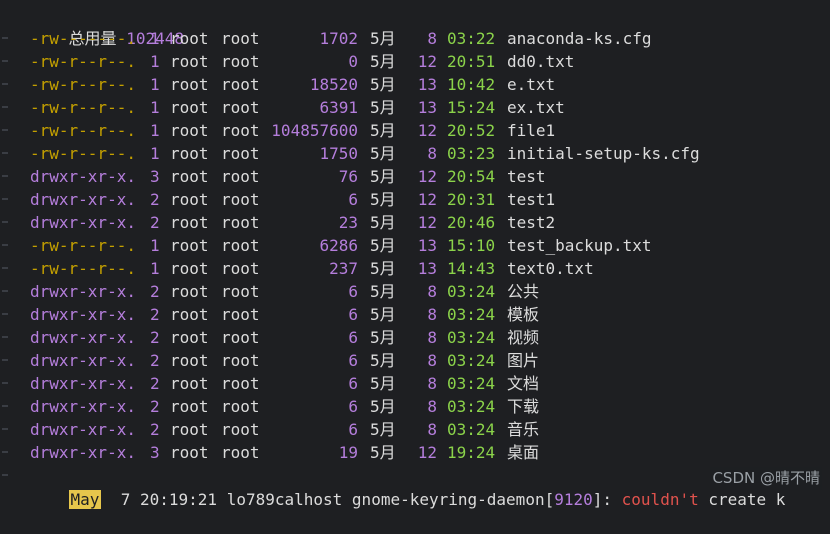  I want to click on row-filename: 桌面, so click(523, 452).